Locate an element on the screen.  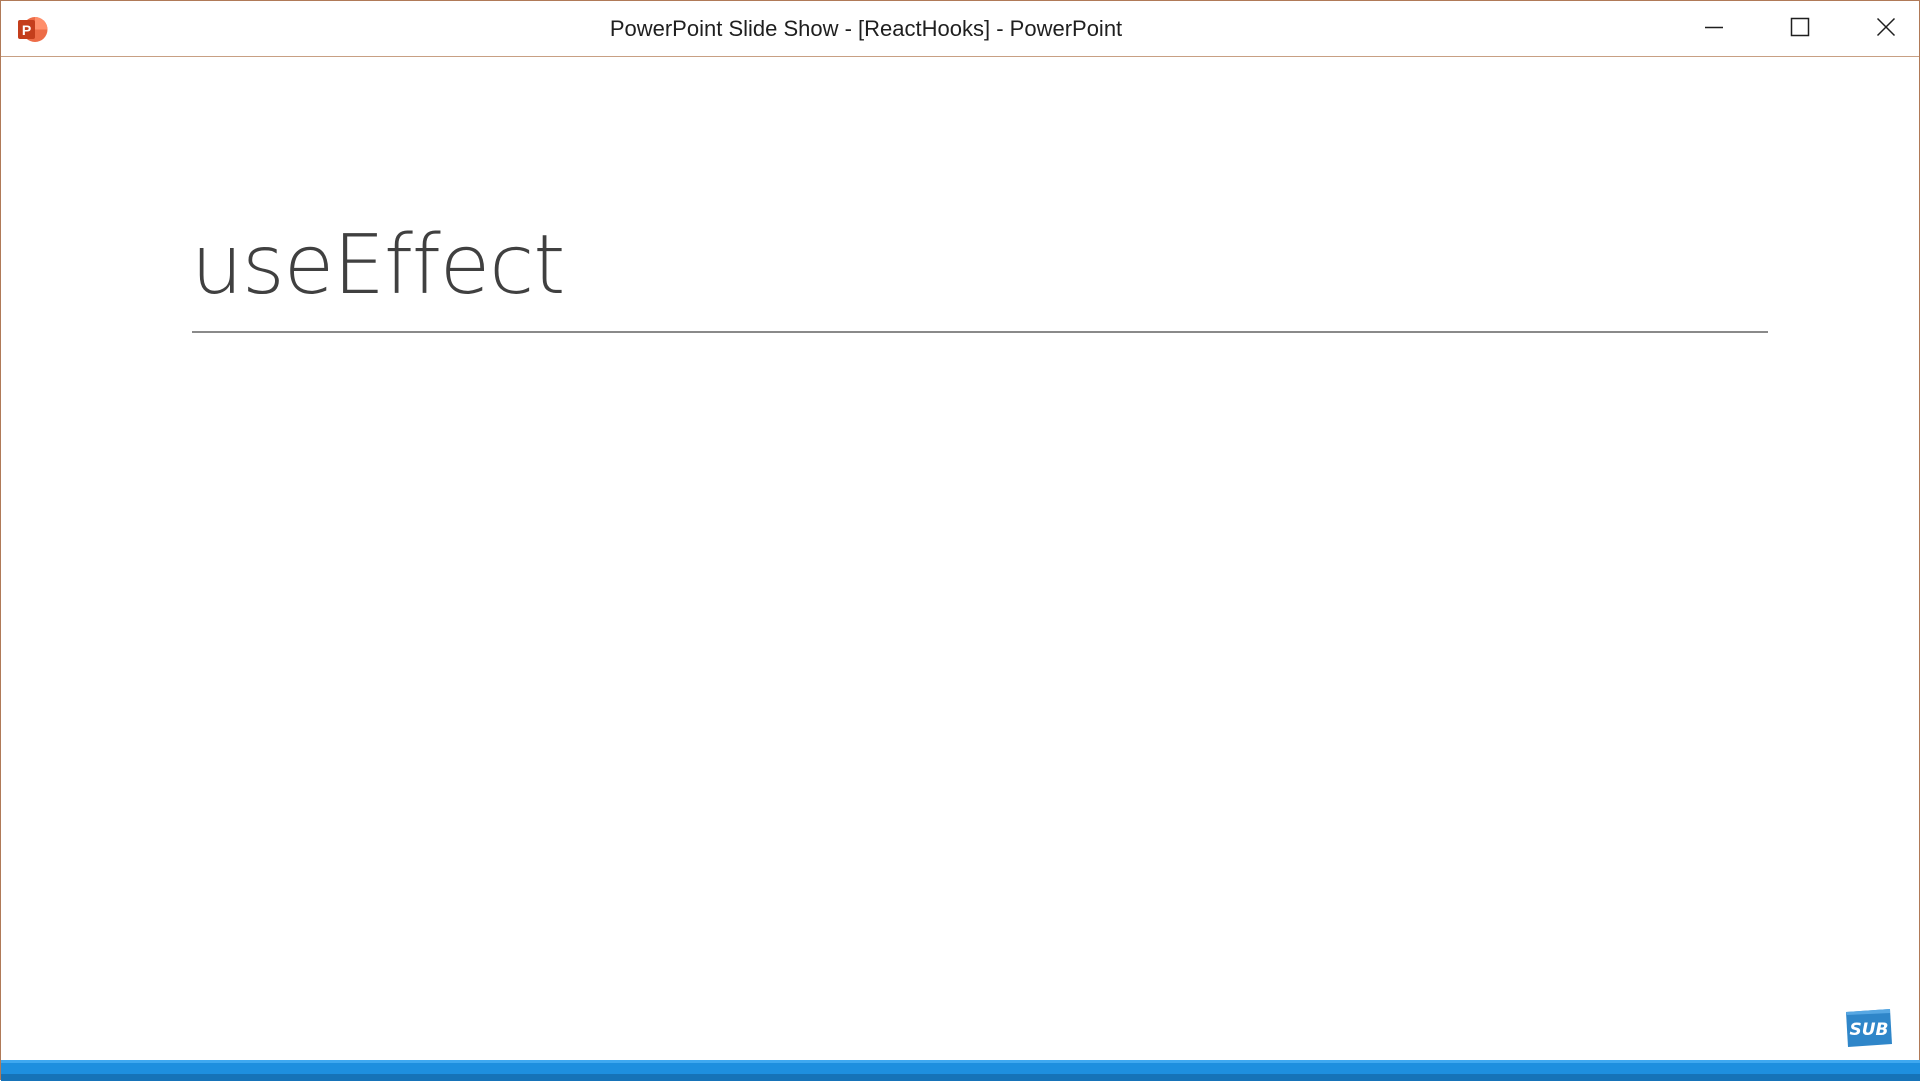
maximize-icon is located at coordinates (1800, 29).